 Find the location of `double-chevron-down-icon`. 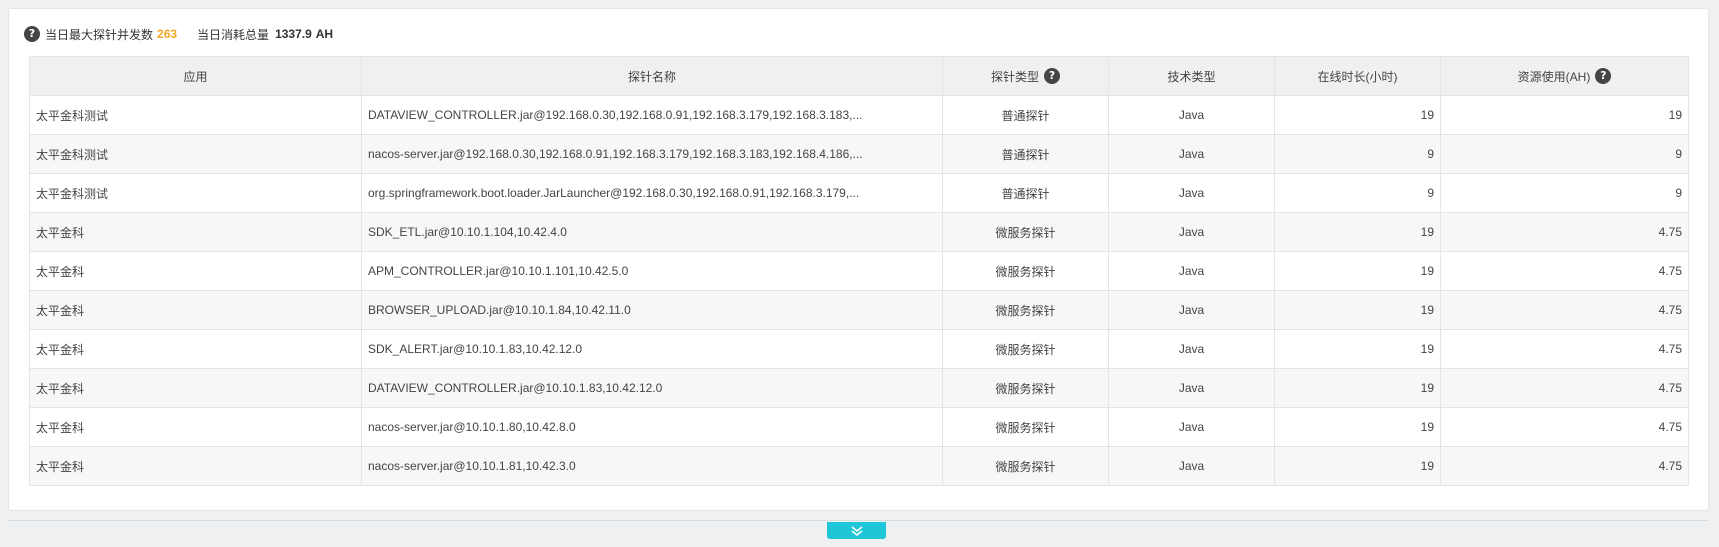

double-chevron-down-icon is located at coordinates (856, 530).